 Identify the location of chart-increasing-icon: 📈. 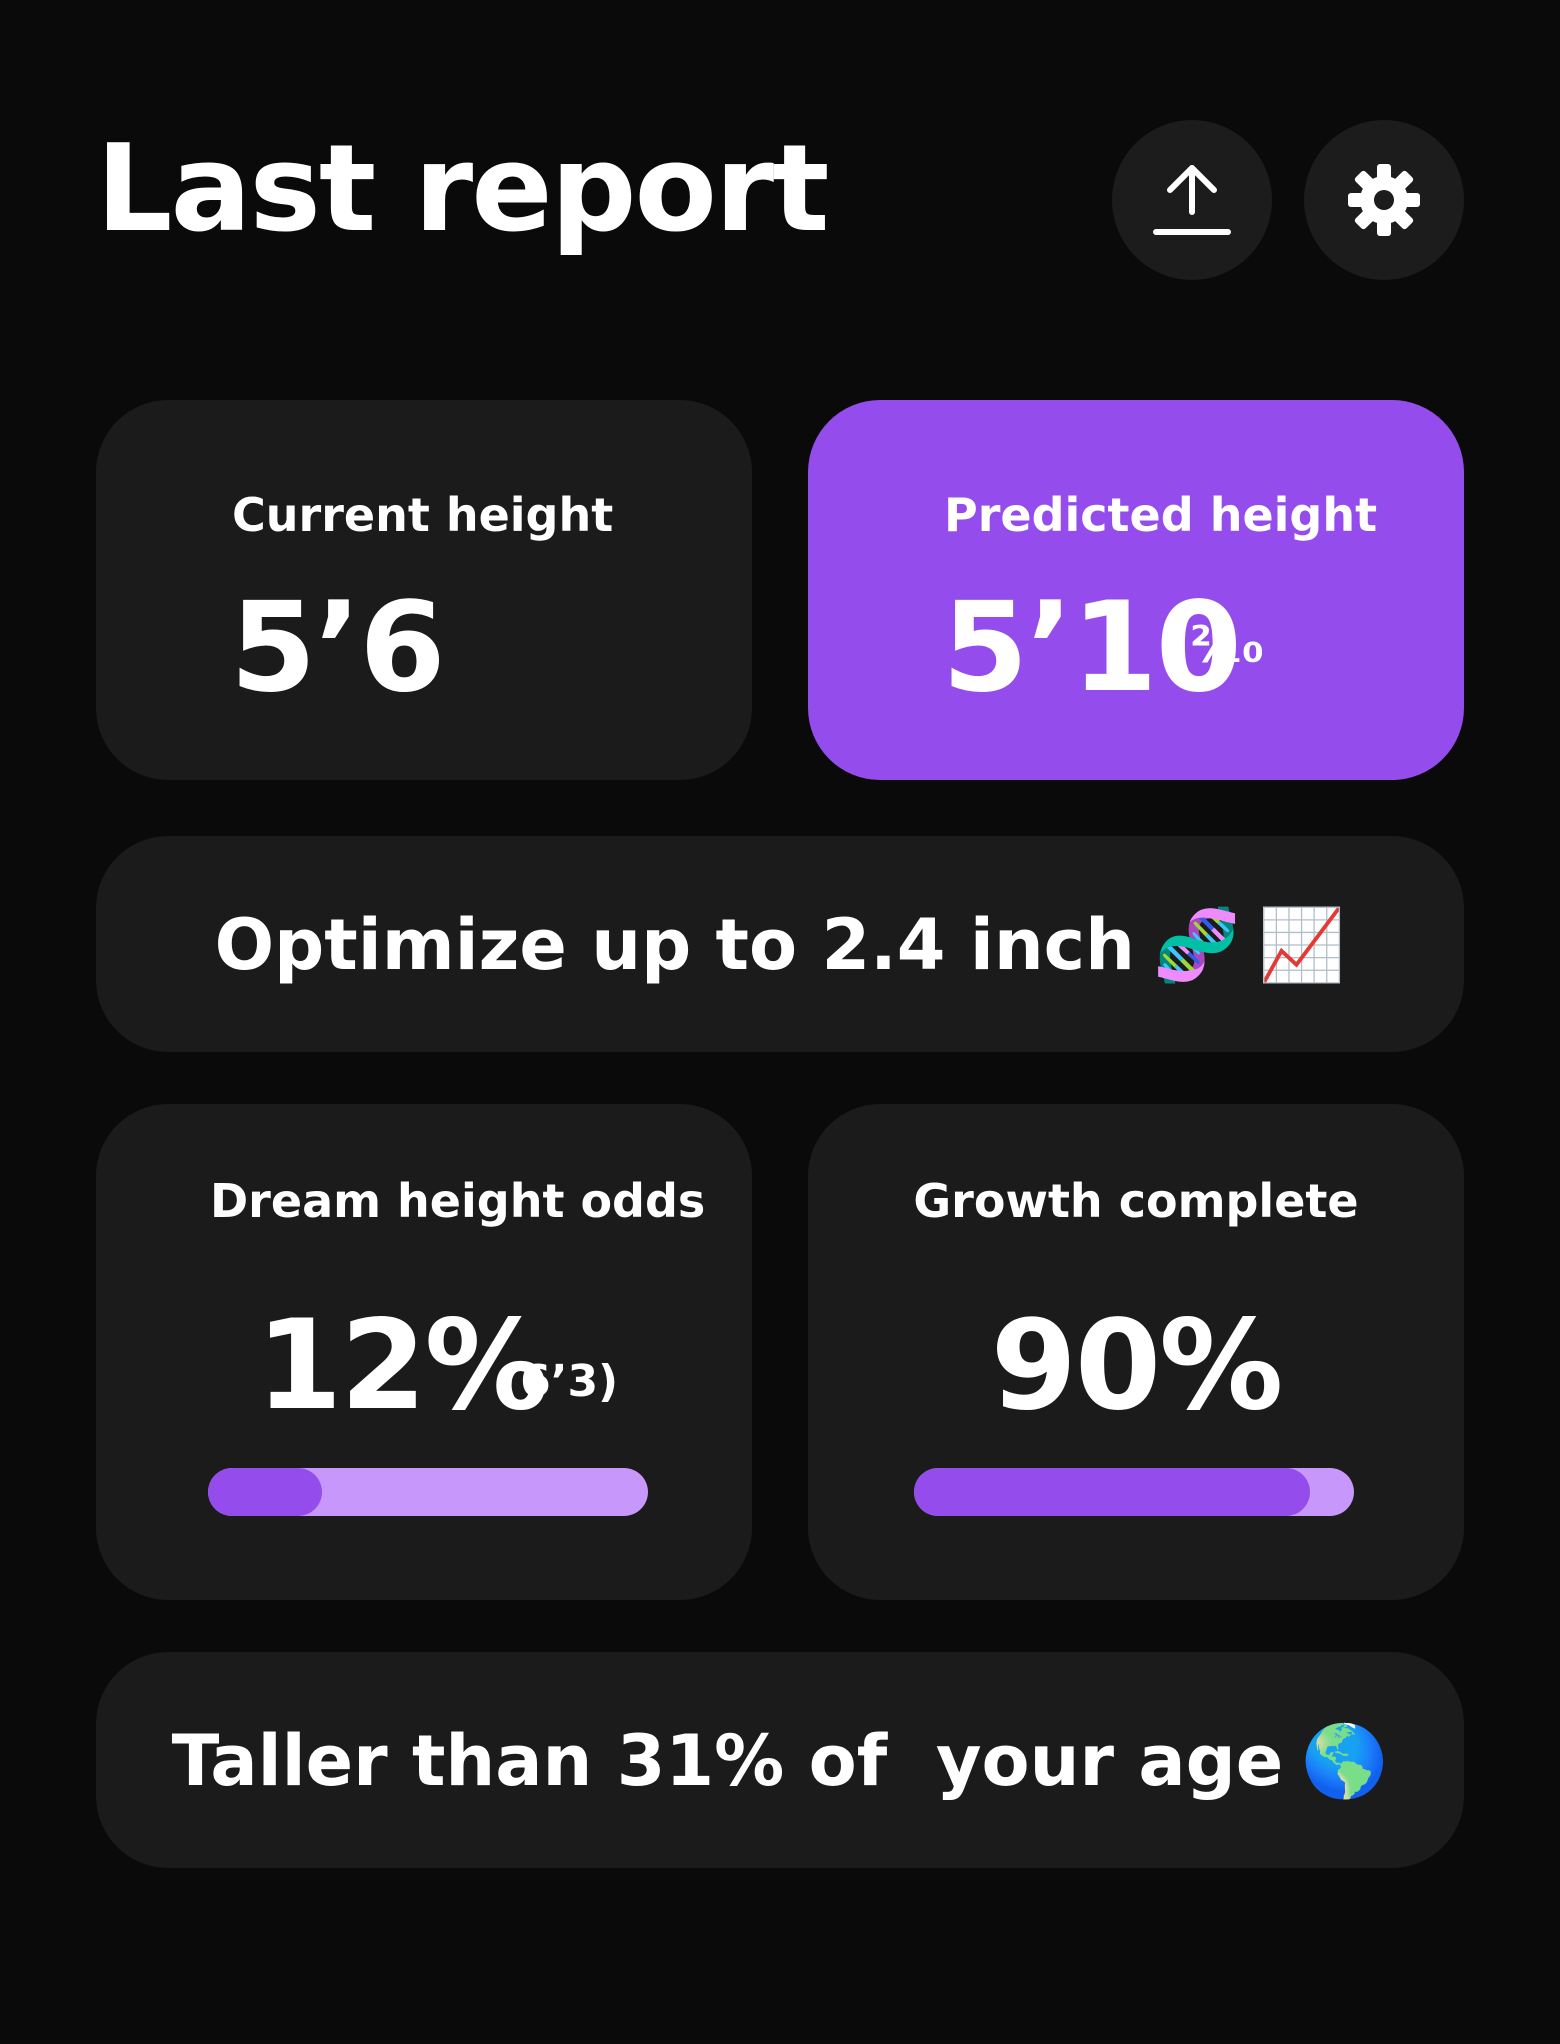
(1302, 945).